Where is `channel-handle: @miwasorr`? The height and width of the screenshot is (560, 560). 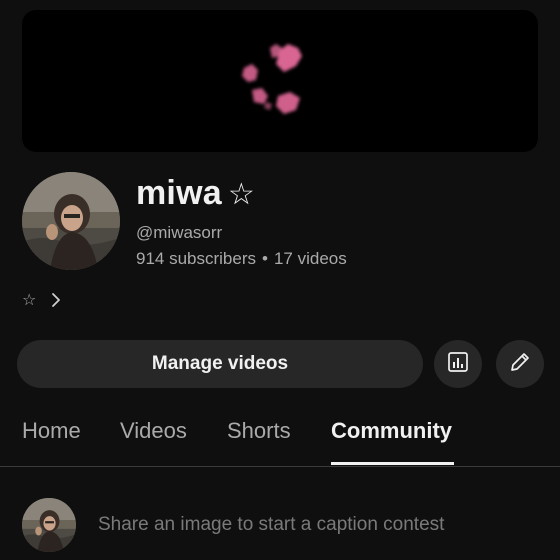 channel-handle: @miwasorr is located at coordinates (179, 232).